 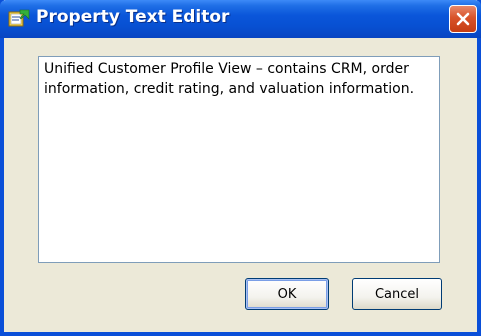 What do you see at coordinates (287, 294) in the screenshot?
I see `ok-button: OK` at bounding box center [287, 294].